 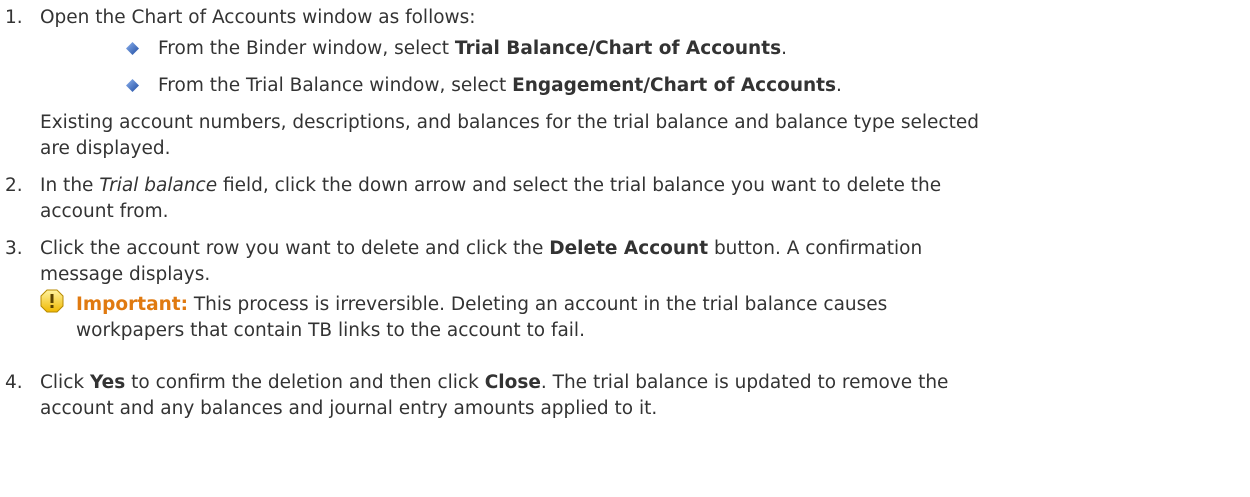 I want to click on step-3-text-line-2: message displays., so click(x=125, y=274).